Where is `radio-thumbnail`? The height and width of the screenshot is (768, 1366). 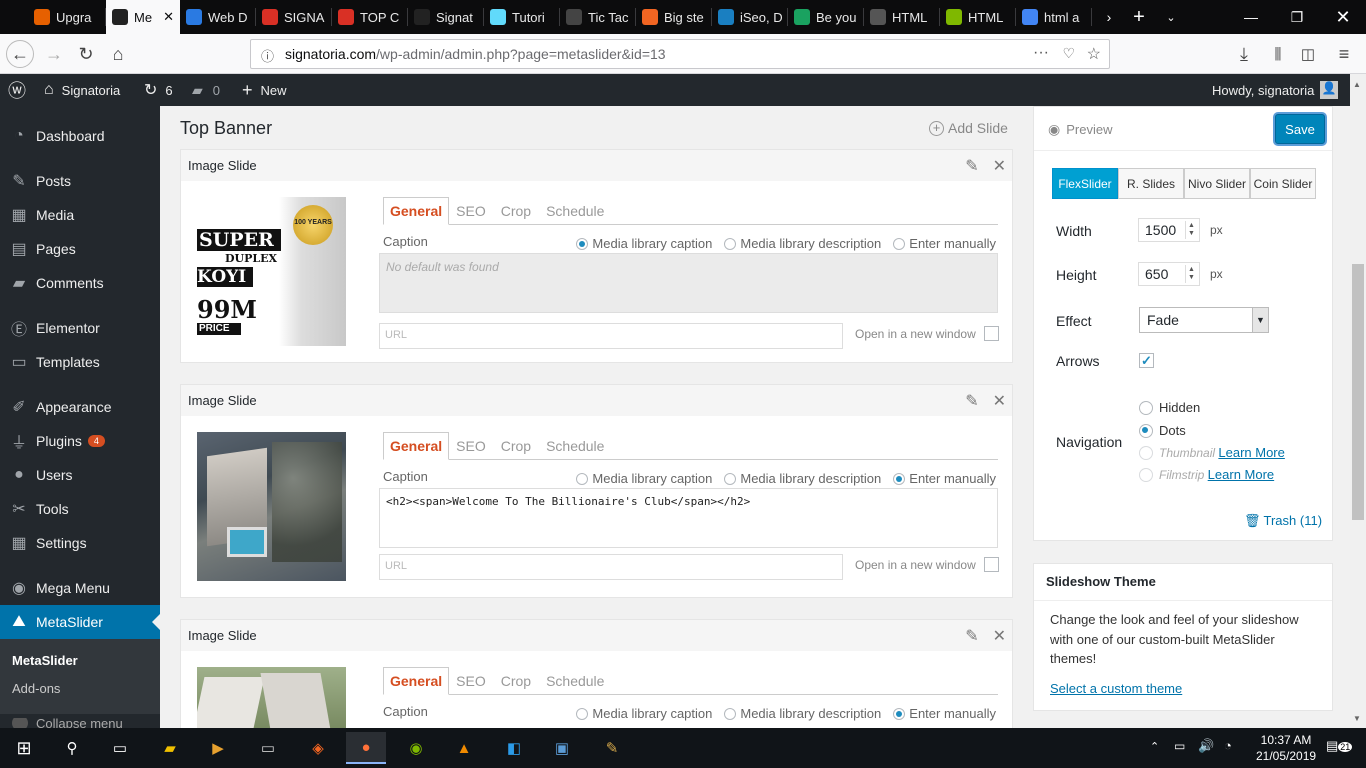 radio-thumbnail is located at coordinates (1146, 452).